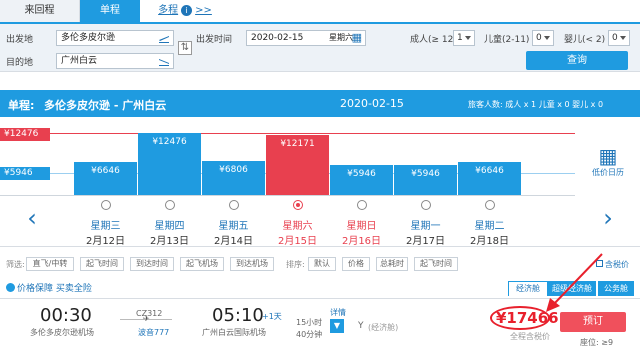  What do you see at coordinates (152, 264) in the screenshot?
I see `filter-arr-time: 到达时间` at bounding box center [152, 264].